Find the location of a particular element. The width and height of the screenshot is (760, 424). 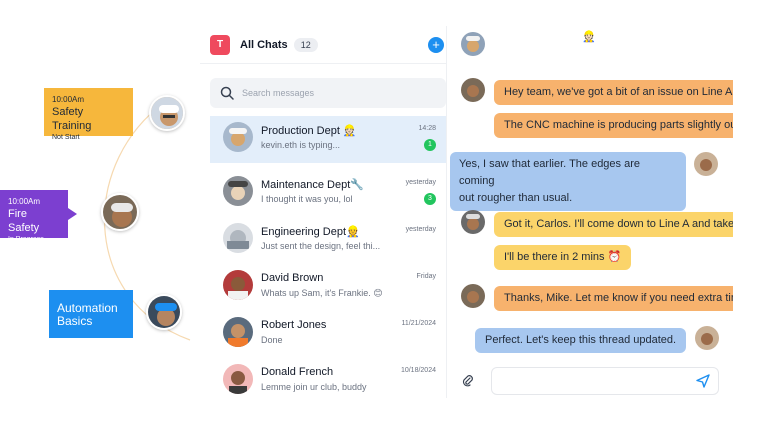

sidebar-header: T All Chats 12 + is located at coordinates (323, 45).